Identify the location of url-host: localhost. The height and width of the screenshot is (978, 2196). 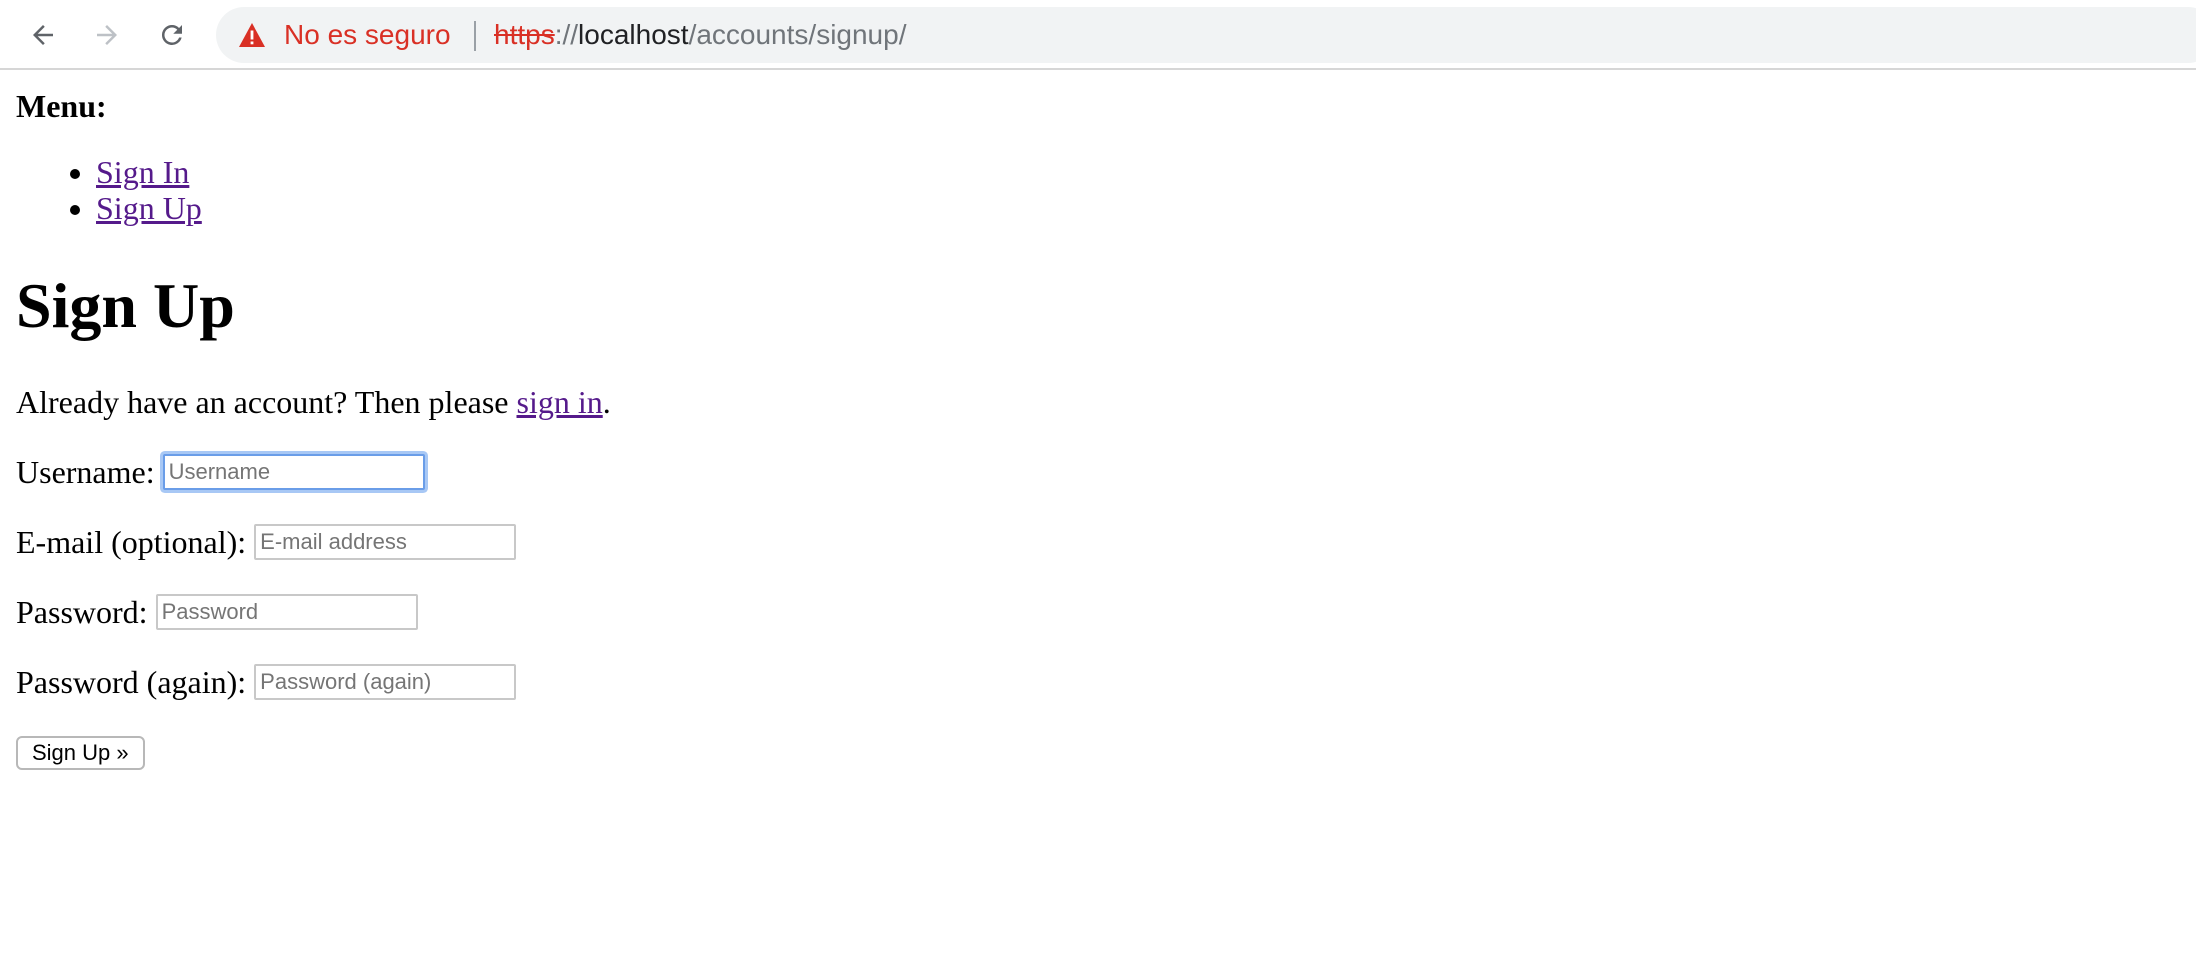
(633, 34).